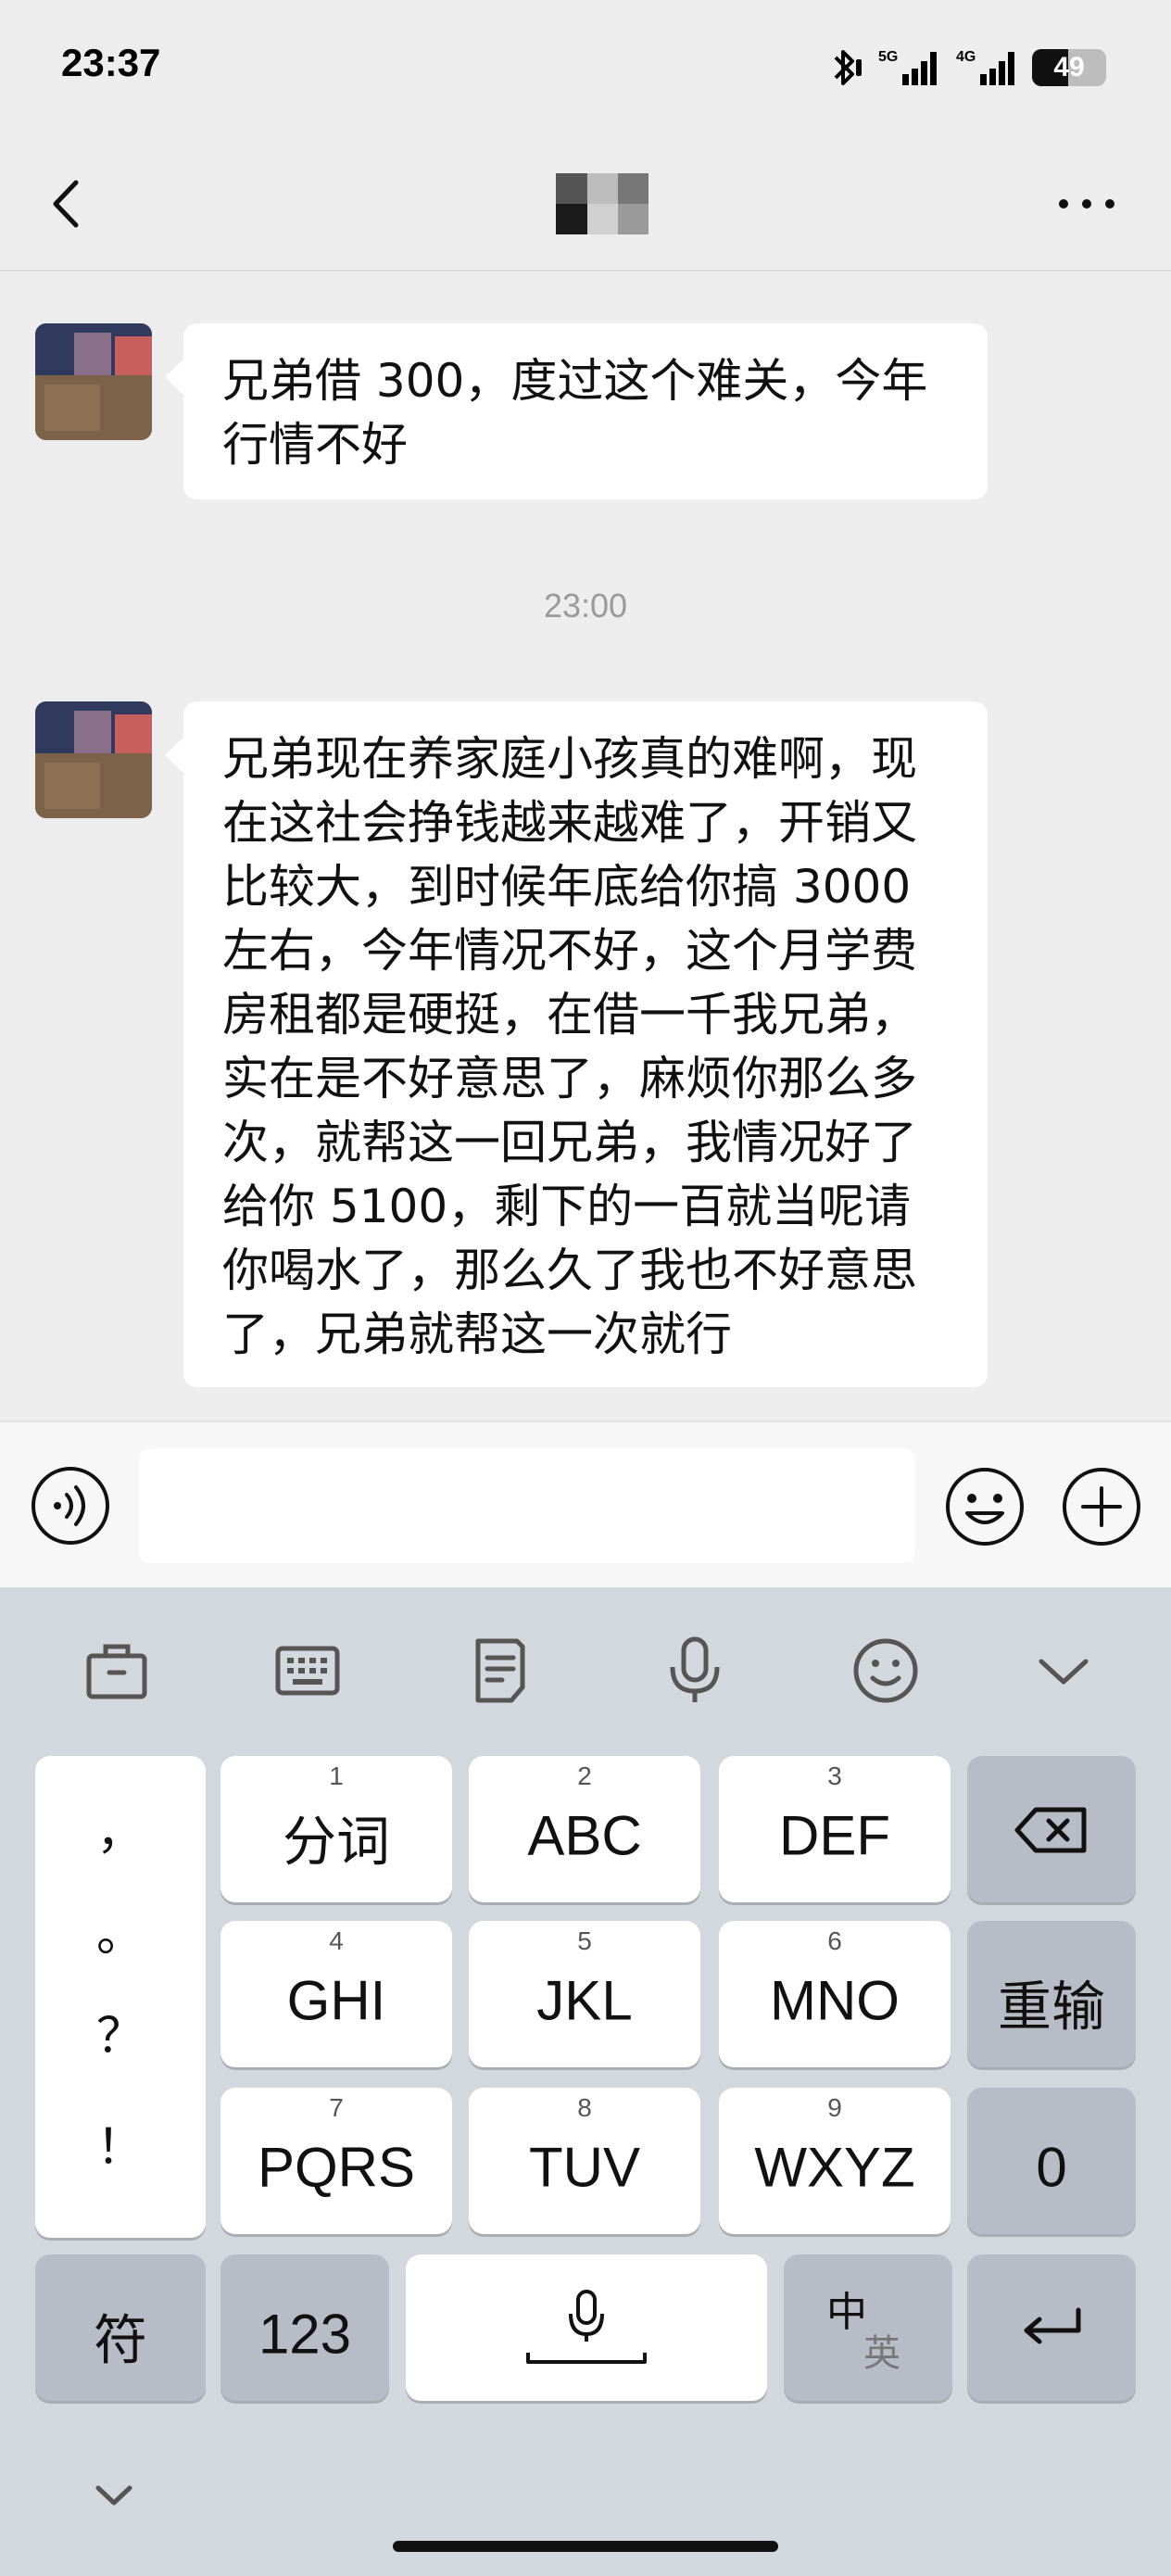 Image resolution: width=1171 pixels, height=2576 pixels. Describe the element at coordinates (835, 2161) in the screenshot. I see `key-9-wxyz: 9 WXYZ` at that location.